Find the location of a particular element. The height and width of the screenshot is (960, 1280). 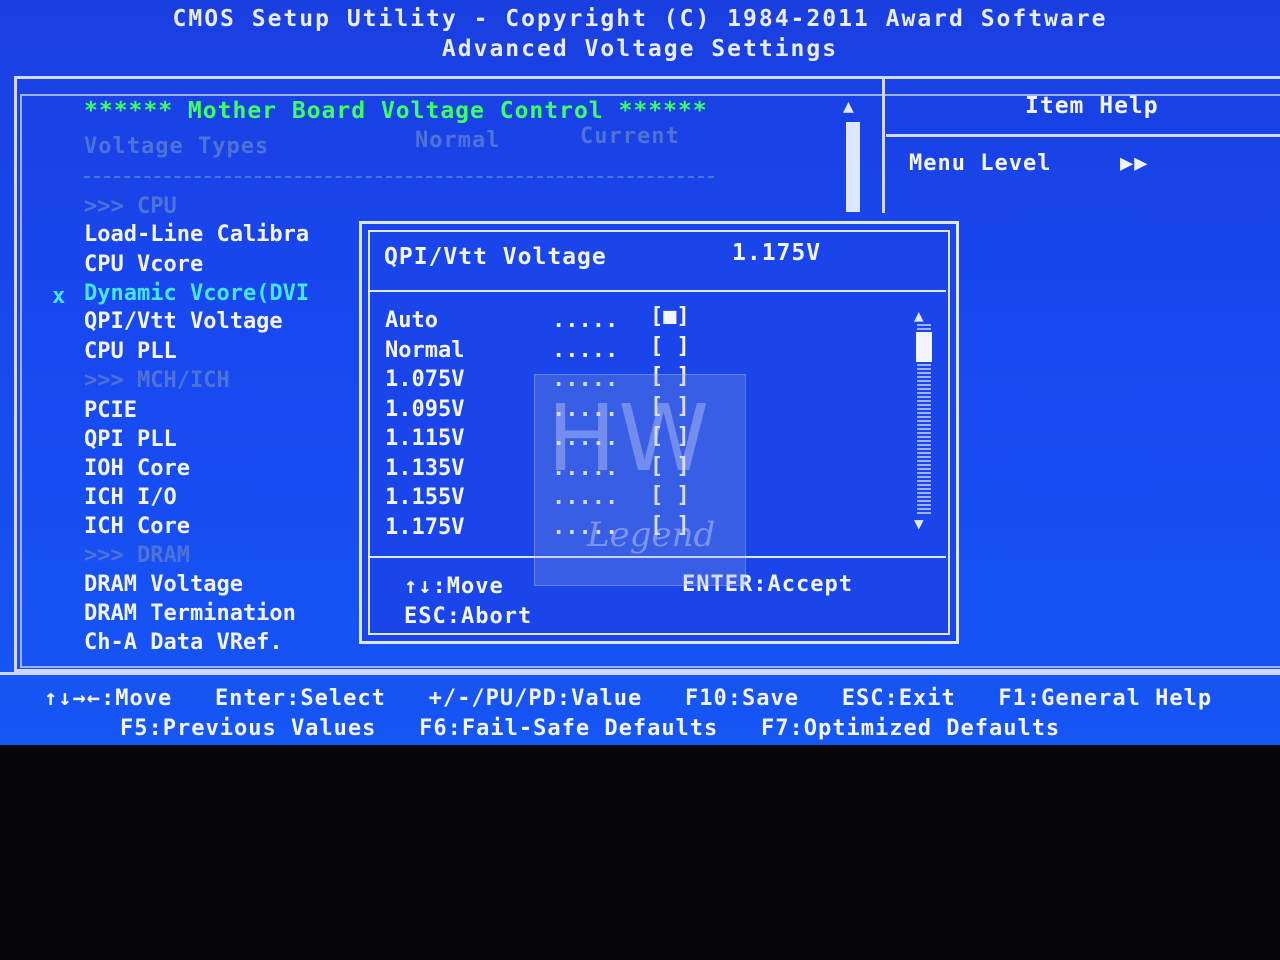

menu-item-pcie: PCIE is located at coordinates (110, 410).